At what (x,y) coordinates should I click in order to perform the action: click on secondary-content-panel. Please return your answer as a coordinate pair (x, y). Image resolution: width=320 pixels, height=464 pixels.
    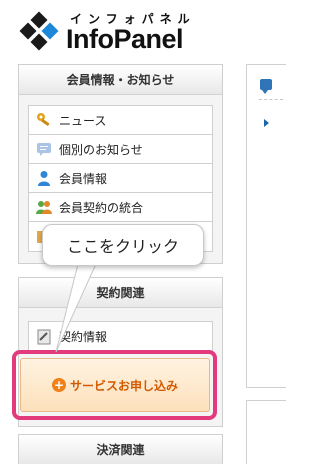
    Looking at the image, I should click on (266, 432).